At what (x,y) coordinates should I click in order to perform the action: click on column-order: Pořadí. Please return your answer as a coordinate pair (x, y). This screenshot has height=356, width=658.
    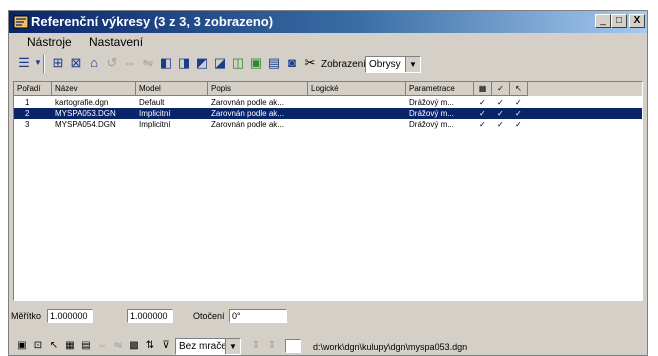
    Looking at the image, I should click on (33, 89).